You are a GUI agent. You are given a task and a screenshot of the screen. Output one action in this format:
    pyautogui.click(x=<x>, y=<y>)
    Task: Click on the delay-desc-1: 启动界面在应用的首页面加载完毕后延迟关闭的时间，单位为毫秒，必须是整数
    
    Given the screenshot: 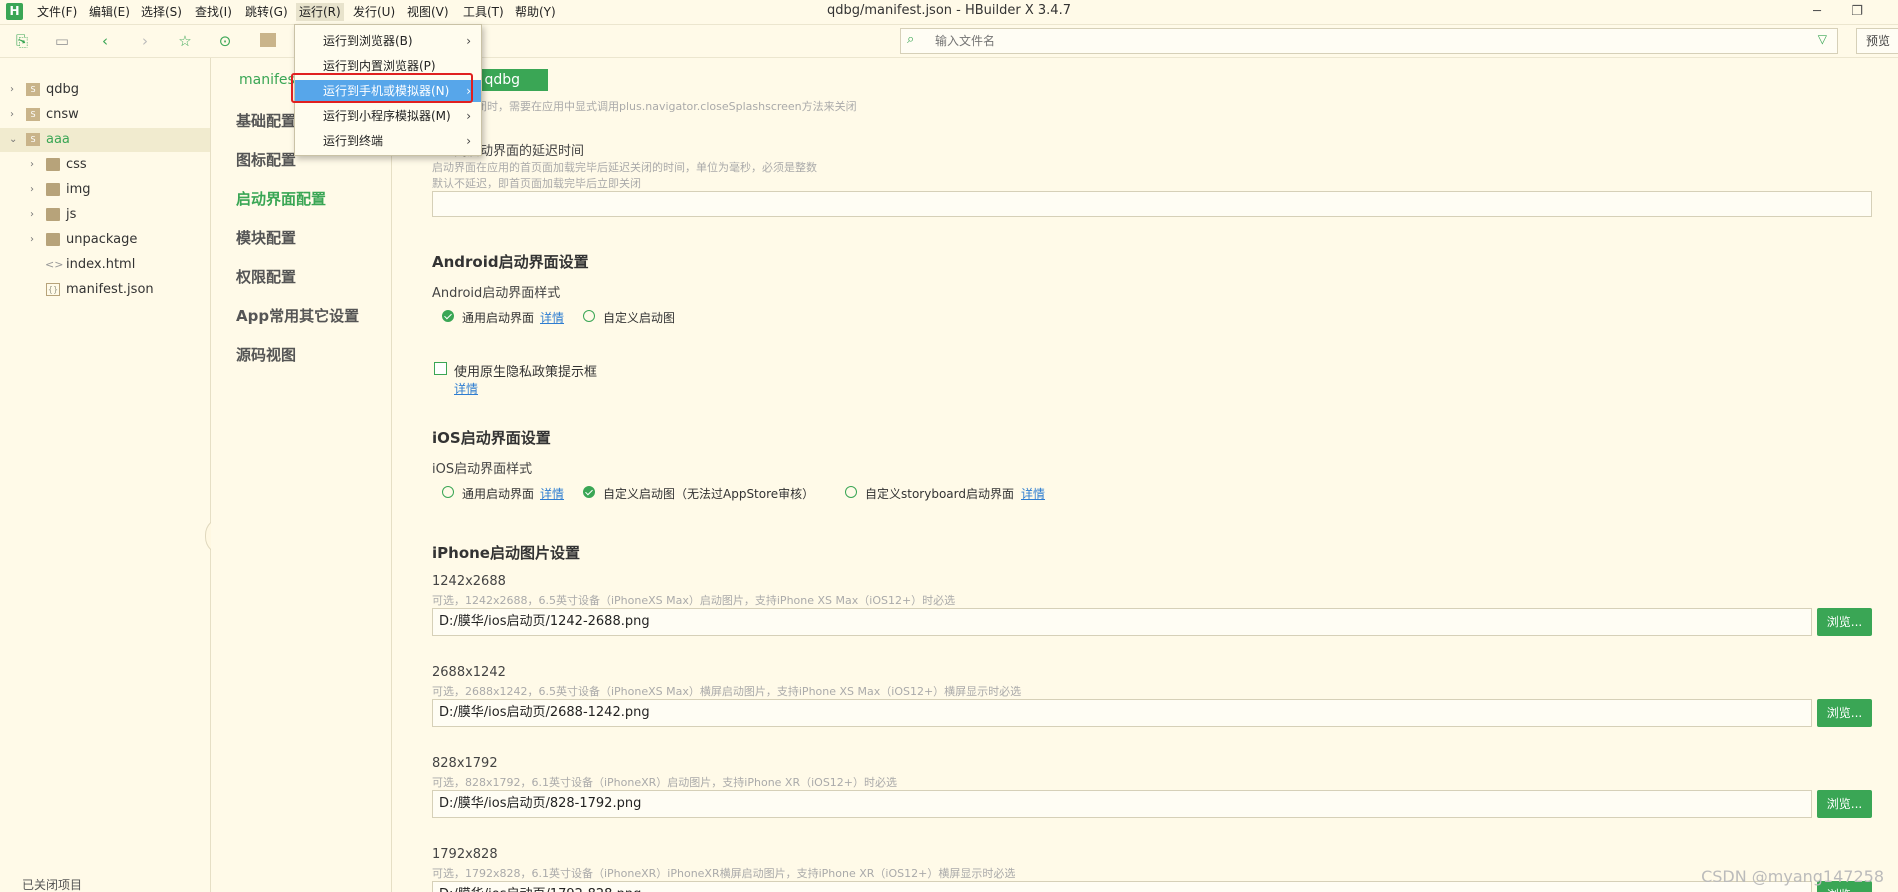 What is the action you would take?
    pyautogui.click(x=624, y=167)
    